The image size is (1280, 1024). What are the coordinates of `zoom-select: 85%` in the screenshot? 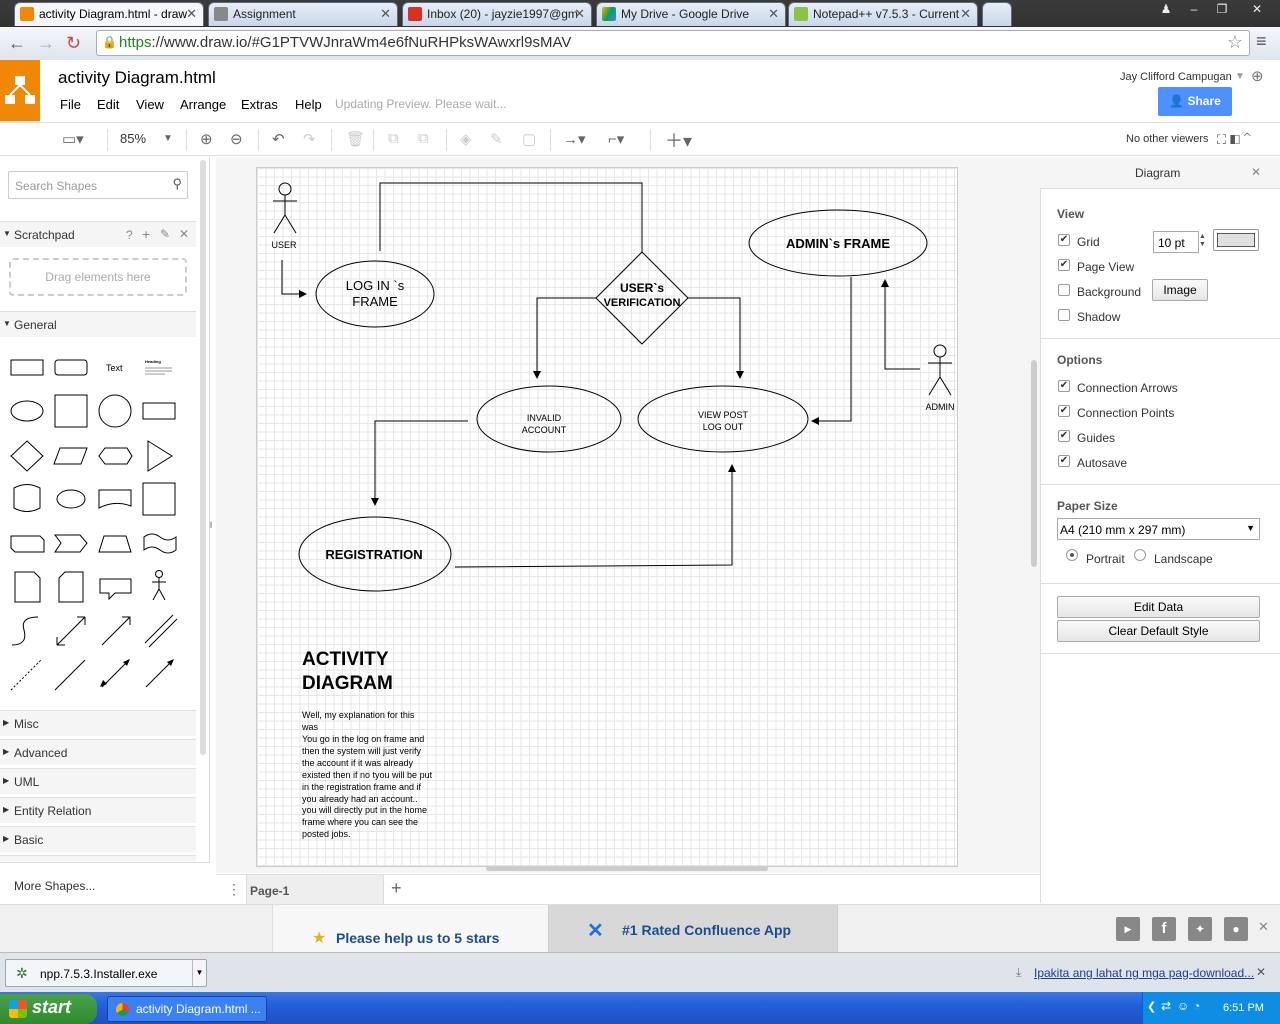 It's located at (133, 138).